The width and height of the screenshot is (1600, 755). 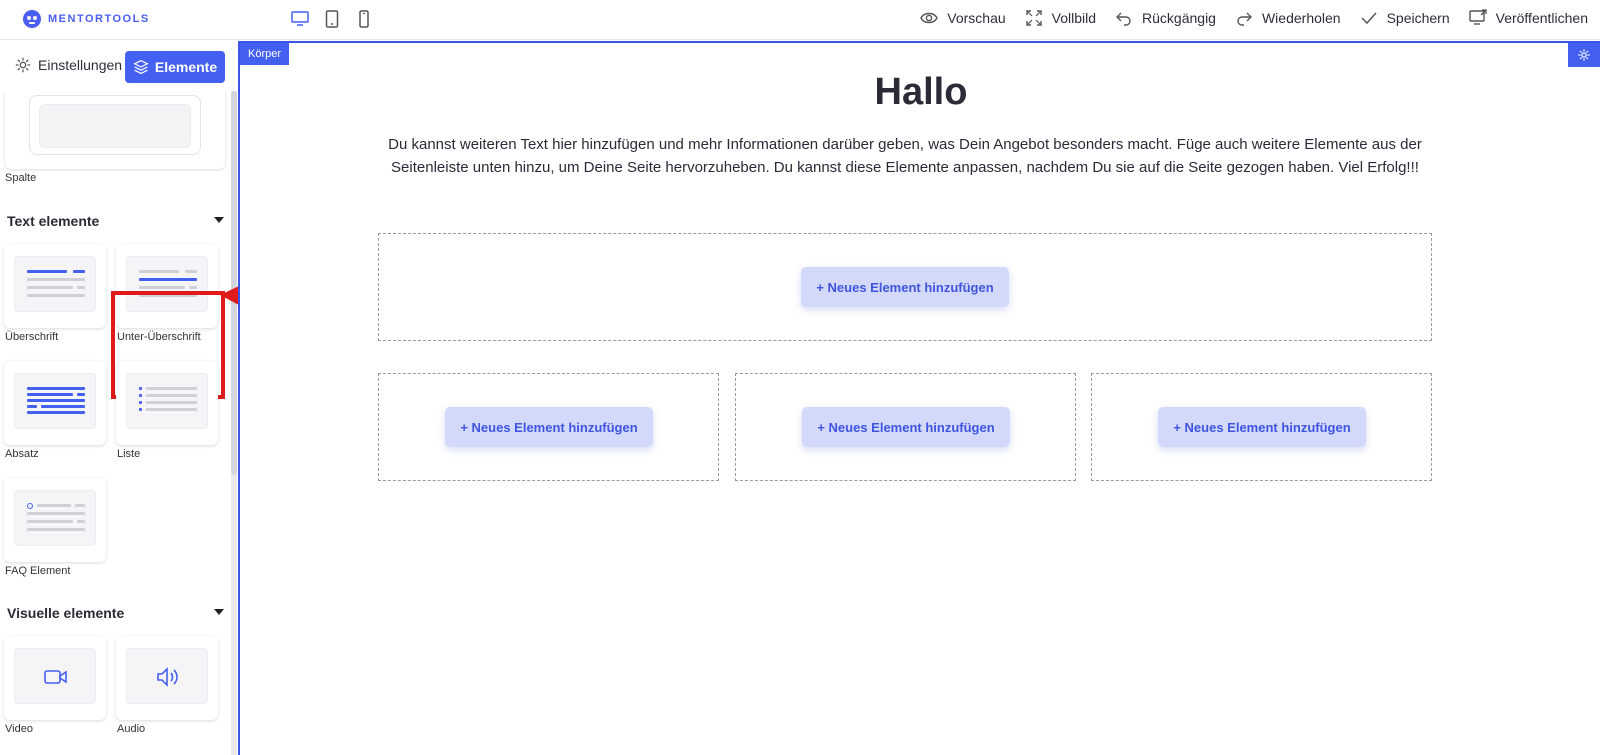 I want to click on audio-preview, so click(x=167, y=676).